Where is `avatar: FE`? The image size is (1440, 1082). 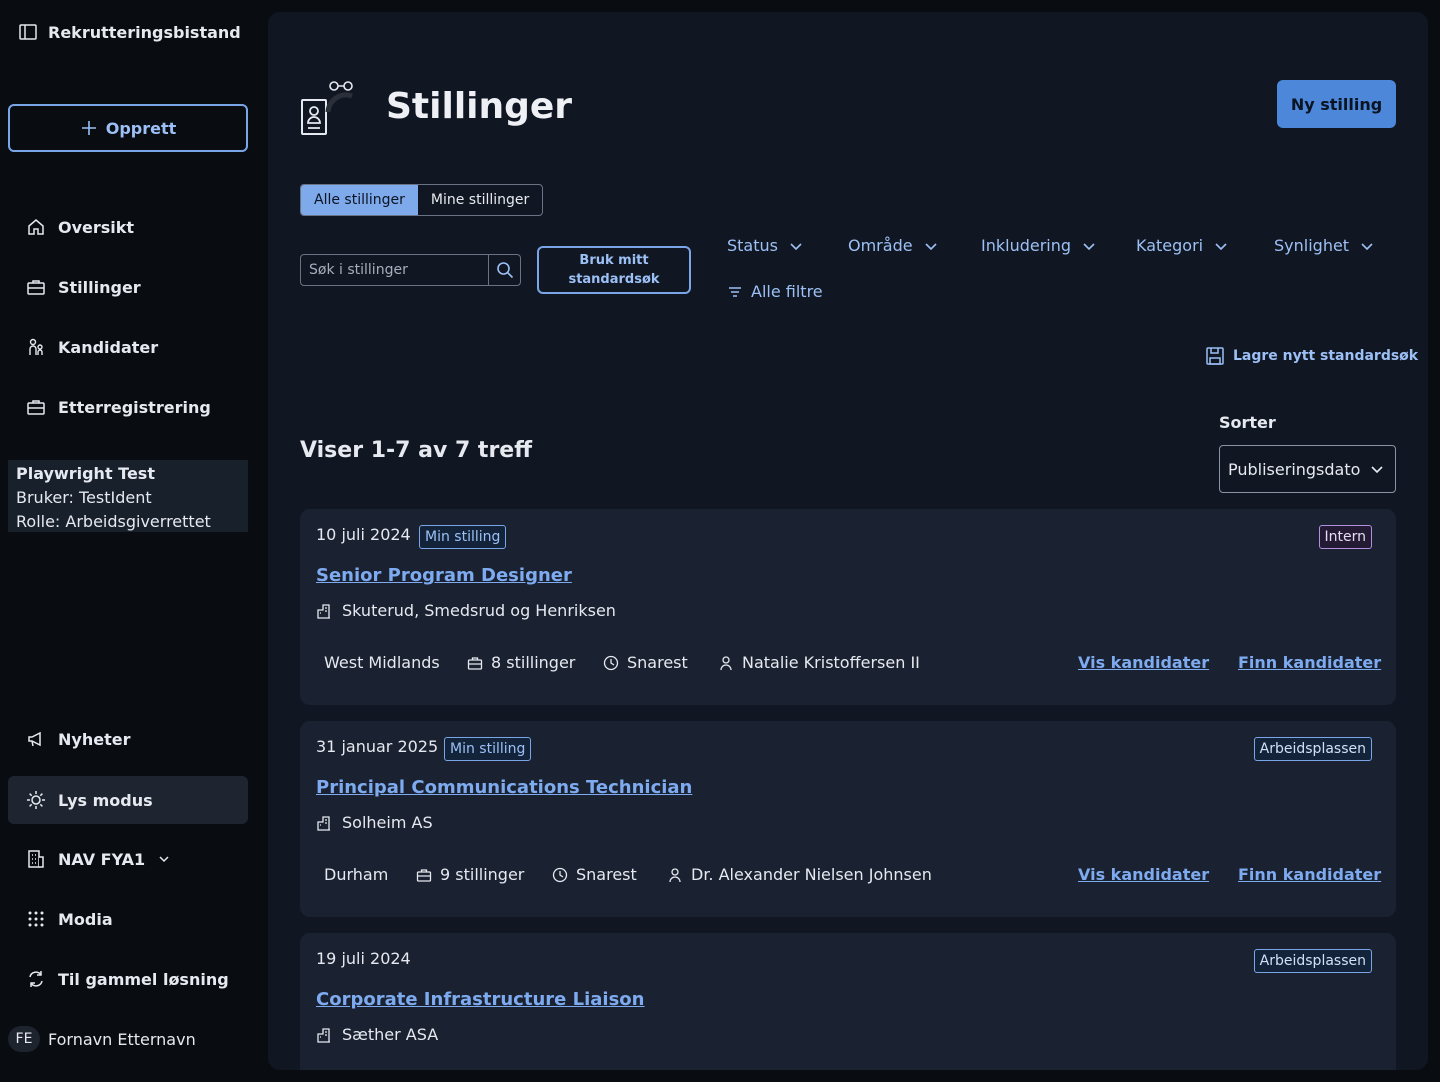
avatar: FE is located at coordinates (24, 1039).